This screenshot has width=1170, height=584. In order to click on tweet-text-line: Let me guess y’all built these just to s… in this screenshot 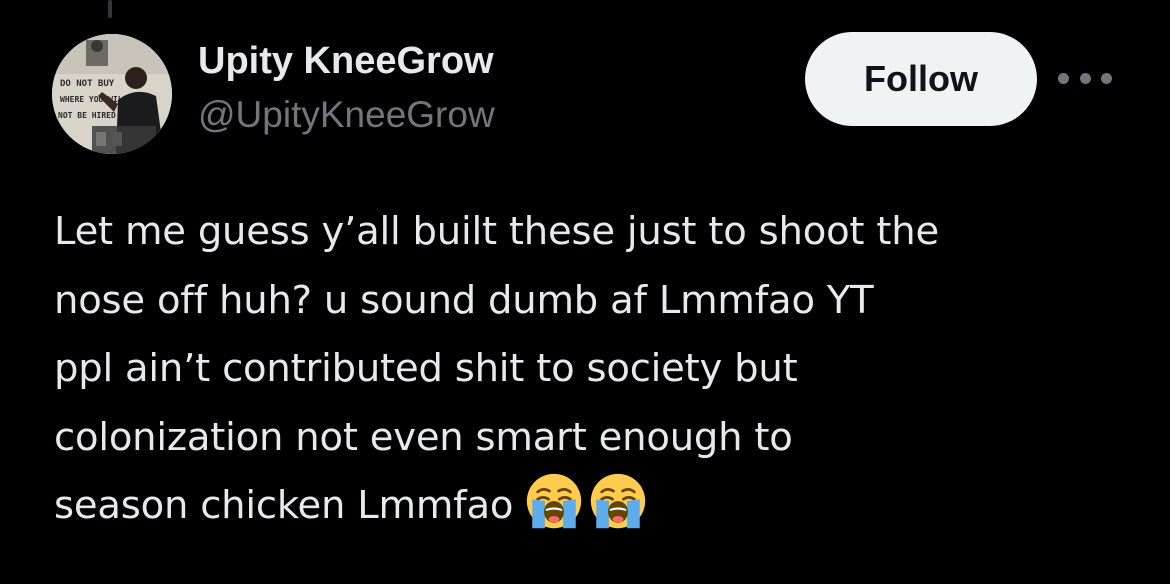, I will do `click(496, 231)`.